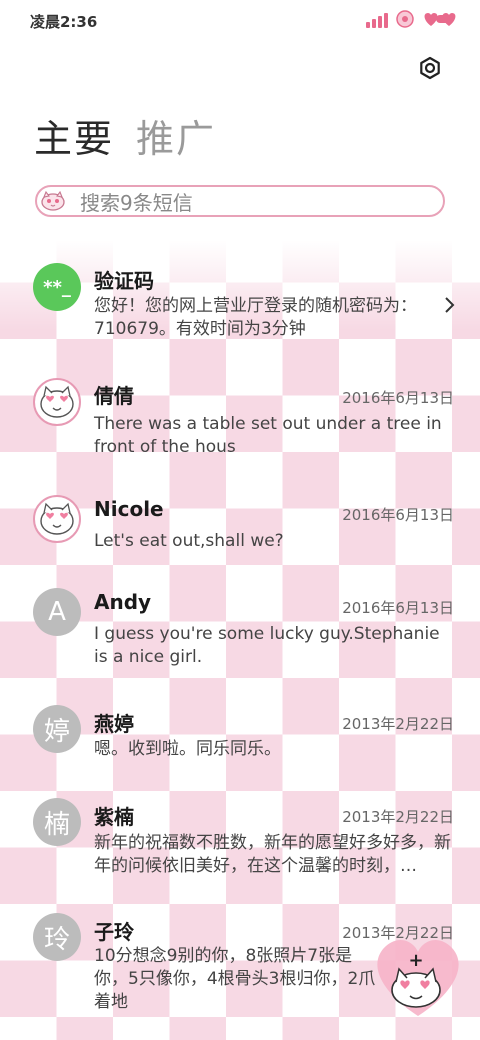 Image resolution: width=480 pixels, height=1040 pixels. What do you see at coordinates (114, 817) in the screenshot?
I see `contact-name: 紫楠` at bounding box center [114, 817].